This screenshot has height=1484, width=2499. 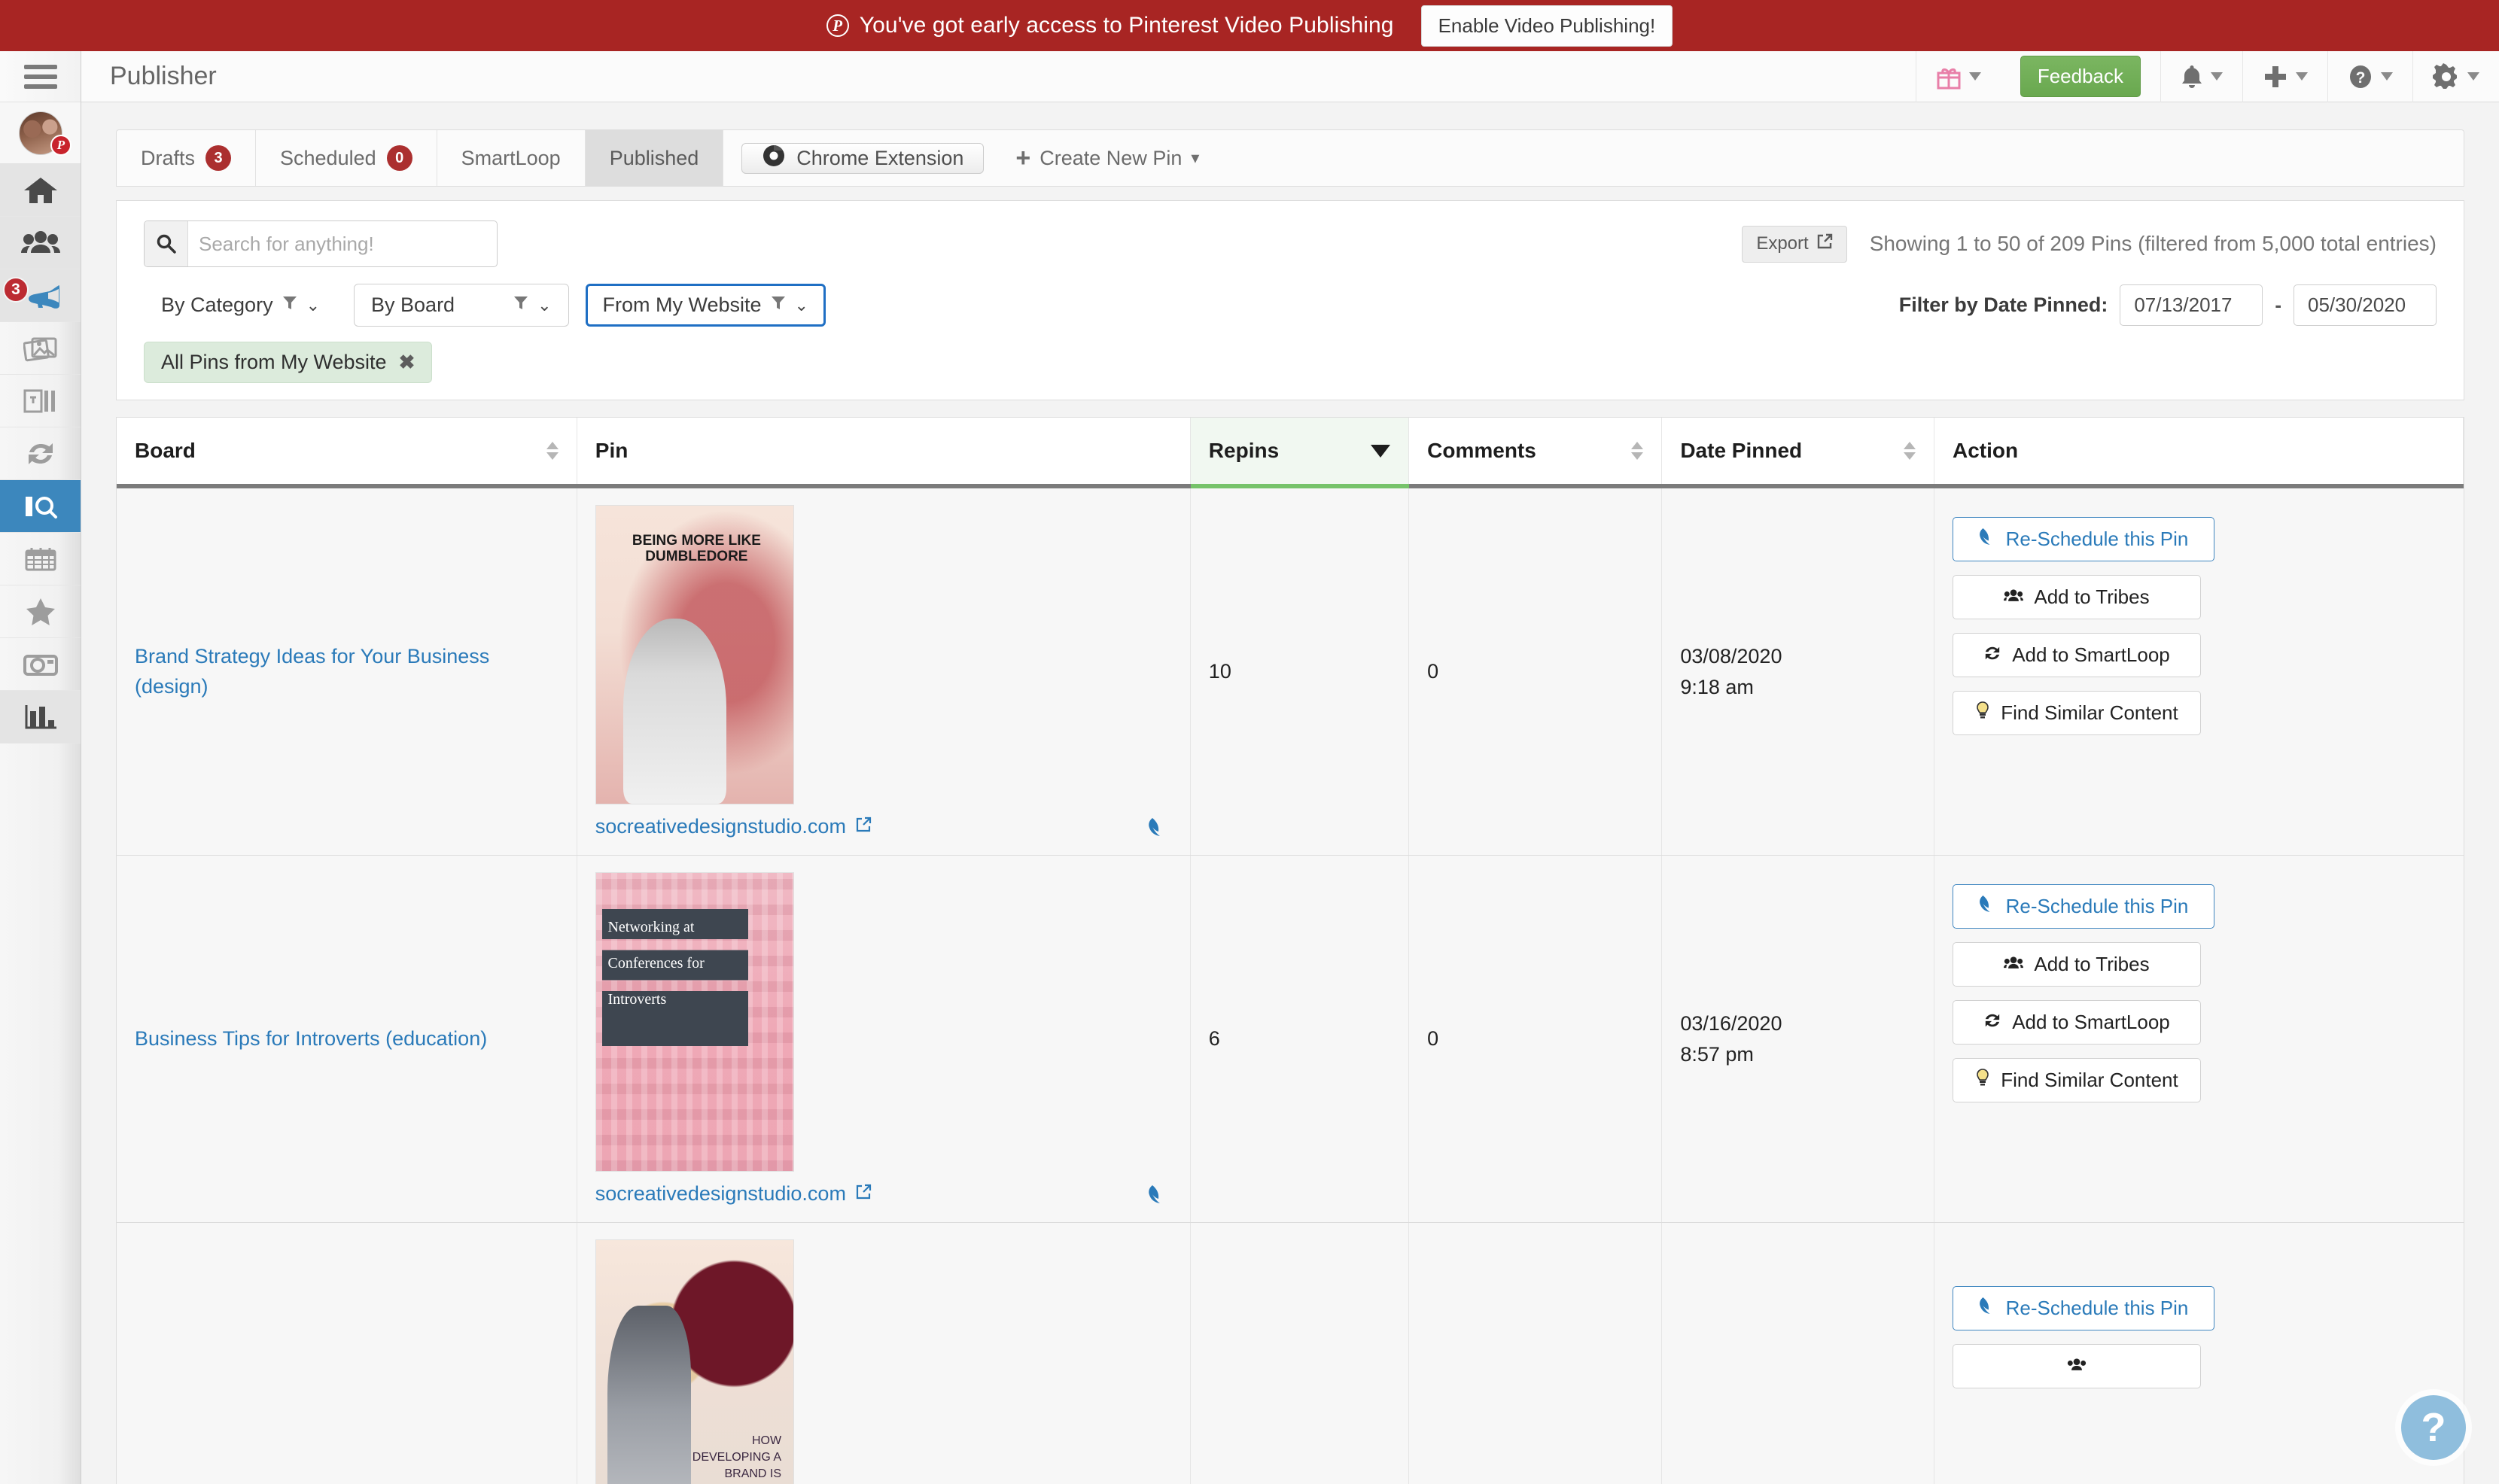 I want to click on home-icon, so click(x=40, y=190).